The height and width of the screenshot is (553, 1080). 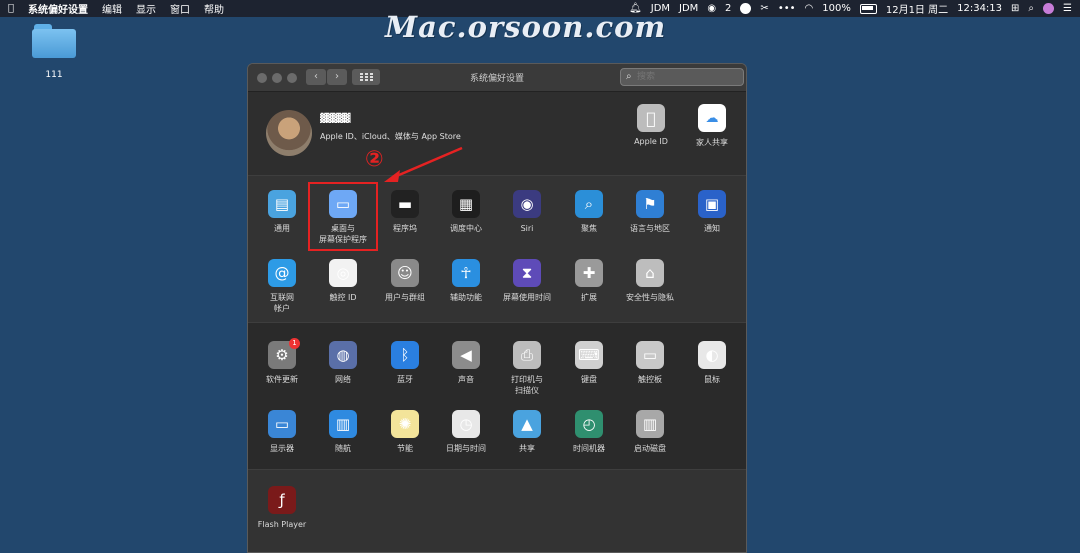 What do you see at coordinates (466, 363) in the screenshot?
I see `pane-sound: ◀ 声音` at bounding box center [466, 363].